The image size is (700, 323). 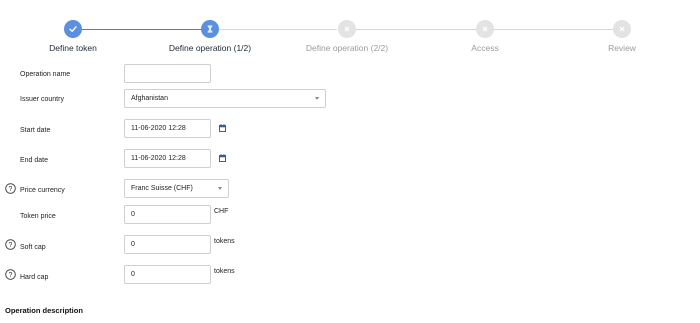 I want to click on operation-name-label: Operation name, so click(x=45, y=74).